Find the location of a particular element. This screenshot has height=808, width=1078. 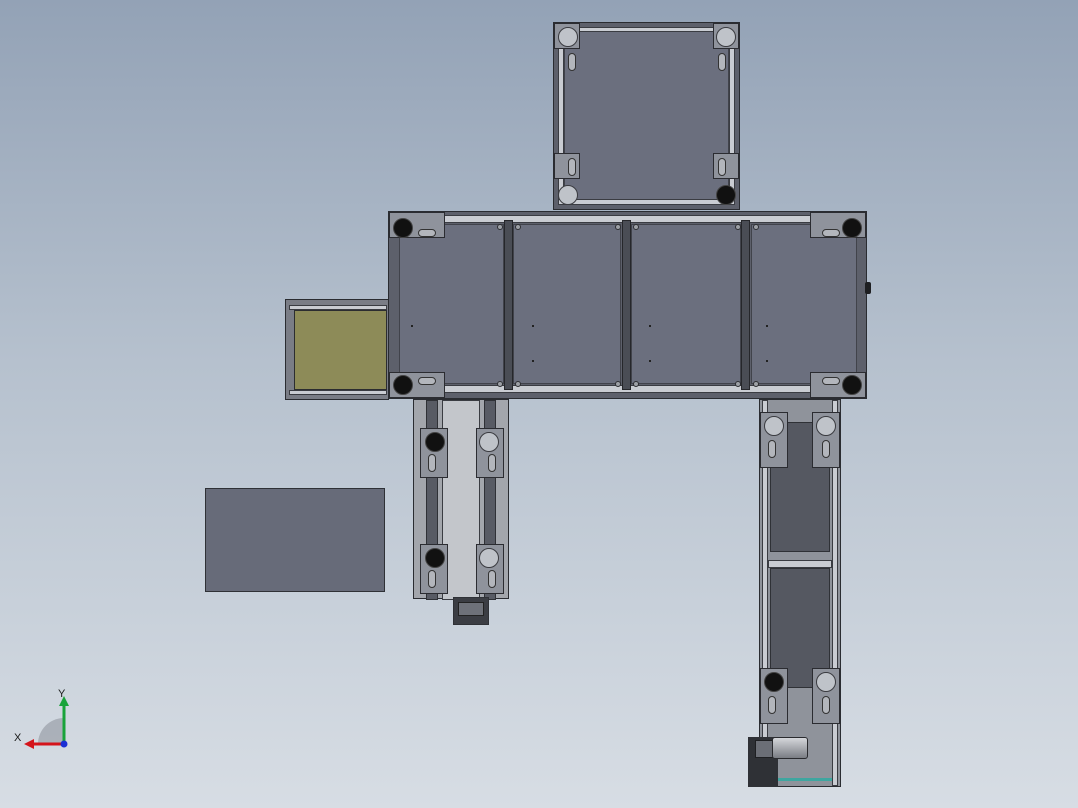

top-module-panel is located at coordinates (646, 116).